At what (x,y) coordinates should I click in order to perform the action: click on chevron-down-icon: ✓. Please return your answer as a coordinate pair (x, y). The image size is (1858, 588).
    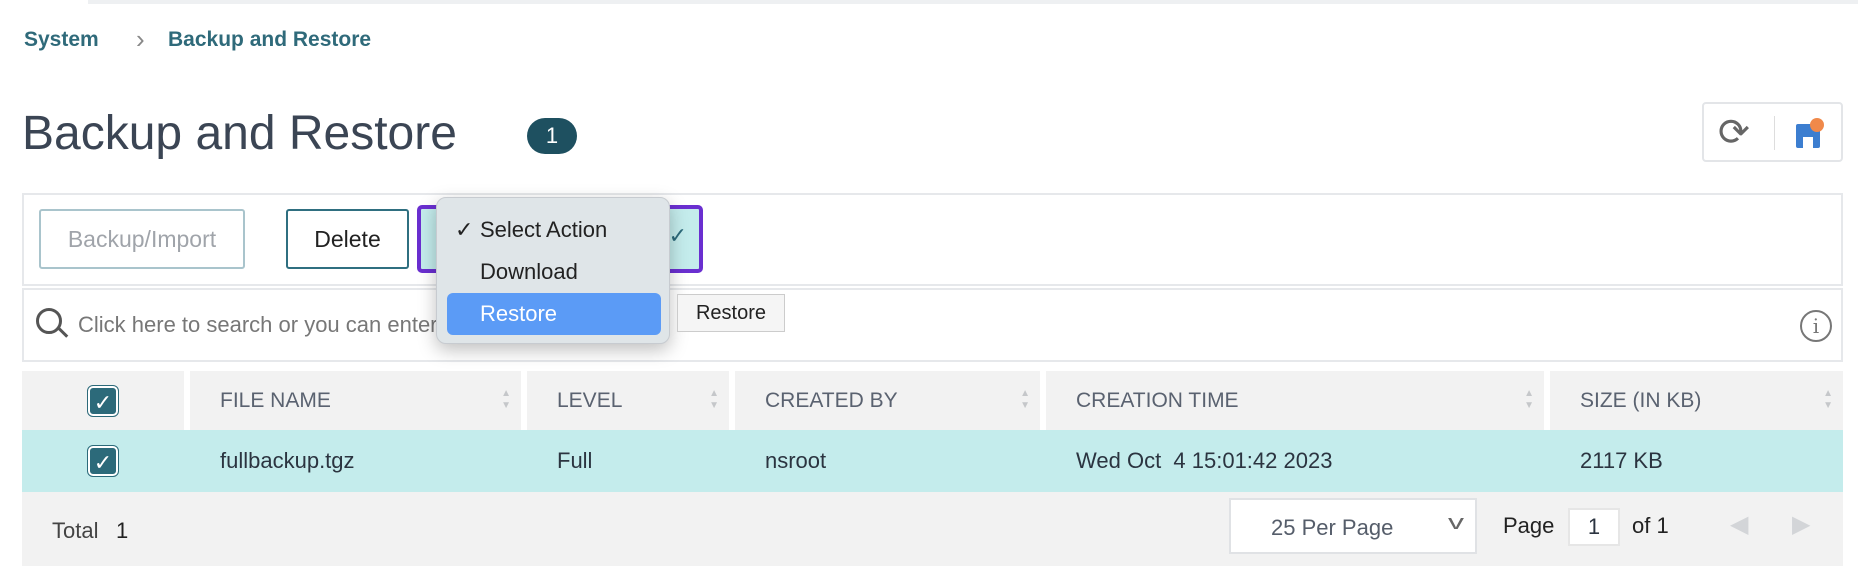
    Looking at the image, I should click on (677, 235).